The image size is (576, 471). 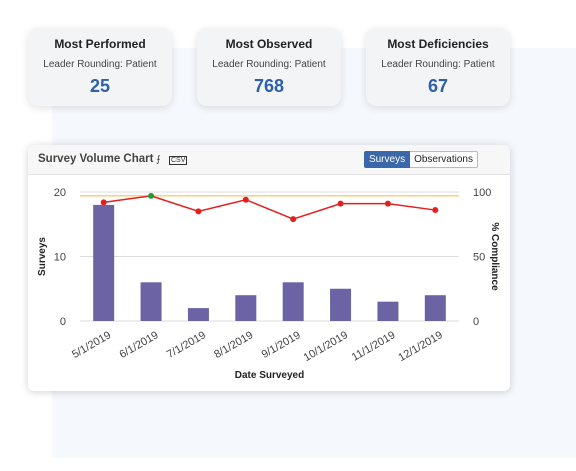 What do you see at coordinates (96, 159) in the screenshot?
I see `chart-title: Survey Volume Chart` at bounding box center [96, 159].